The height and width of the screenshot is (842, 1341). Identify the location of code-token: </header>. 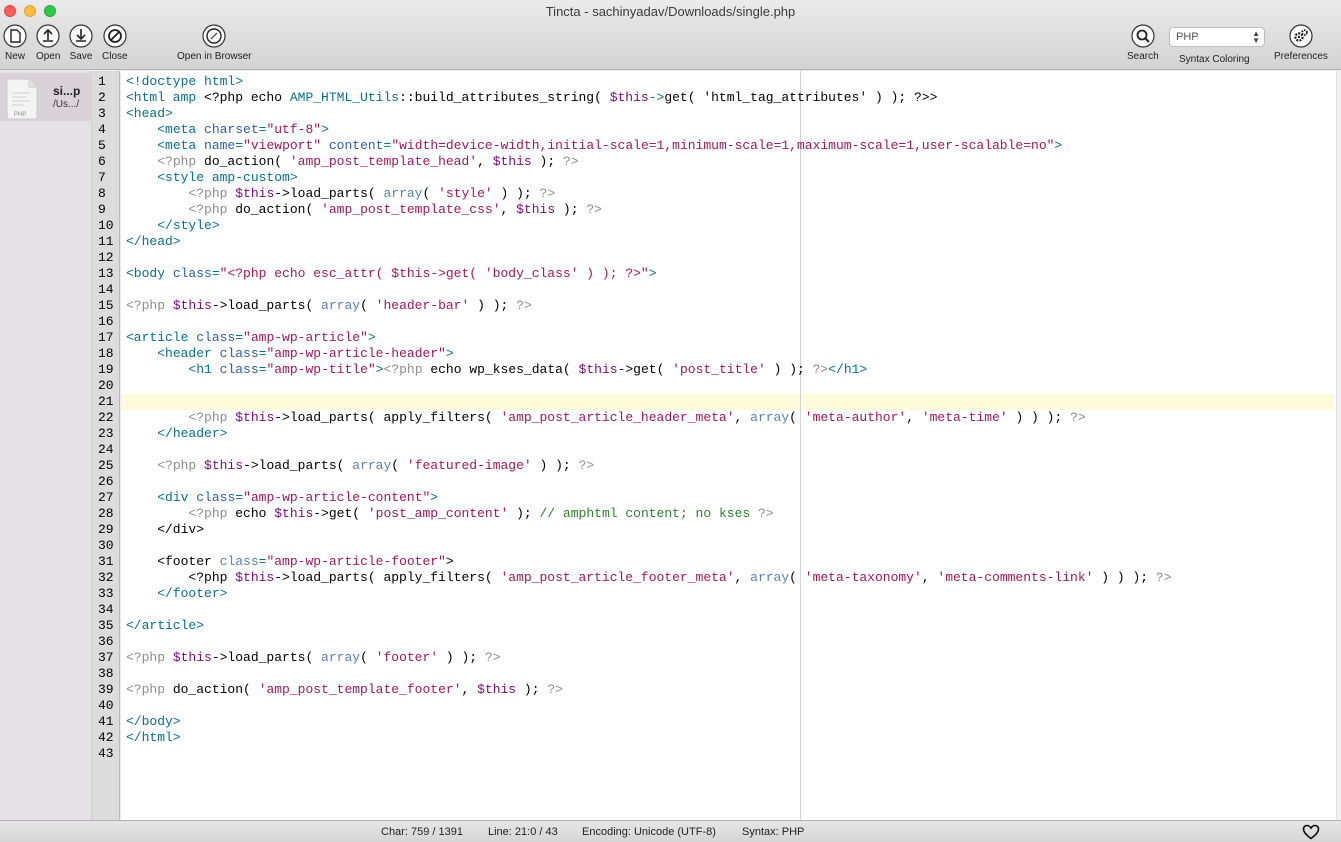
(192, 433).